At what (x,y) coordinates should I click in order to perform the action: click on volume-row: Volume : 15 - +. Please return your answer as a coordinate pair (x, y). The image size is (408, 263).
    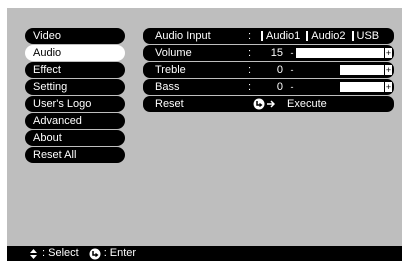
    Looking at the image, I should click on (268, 53).